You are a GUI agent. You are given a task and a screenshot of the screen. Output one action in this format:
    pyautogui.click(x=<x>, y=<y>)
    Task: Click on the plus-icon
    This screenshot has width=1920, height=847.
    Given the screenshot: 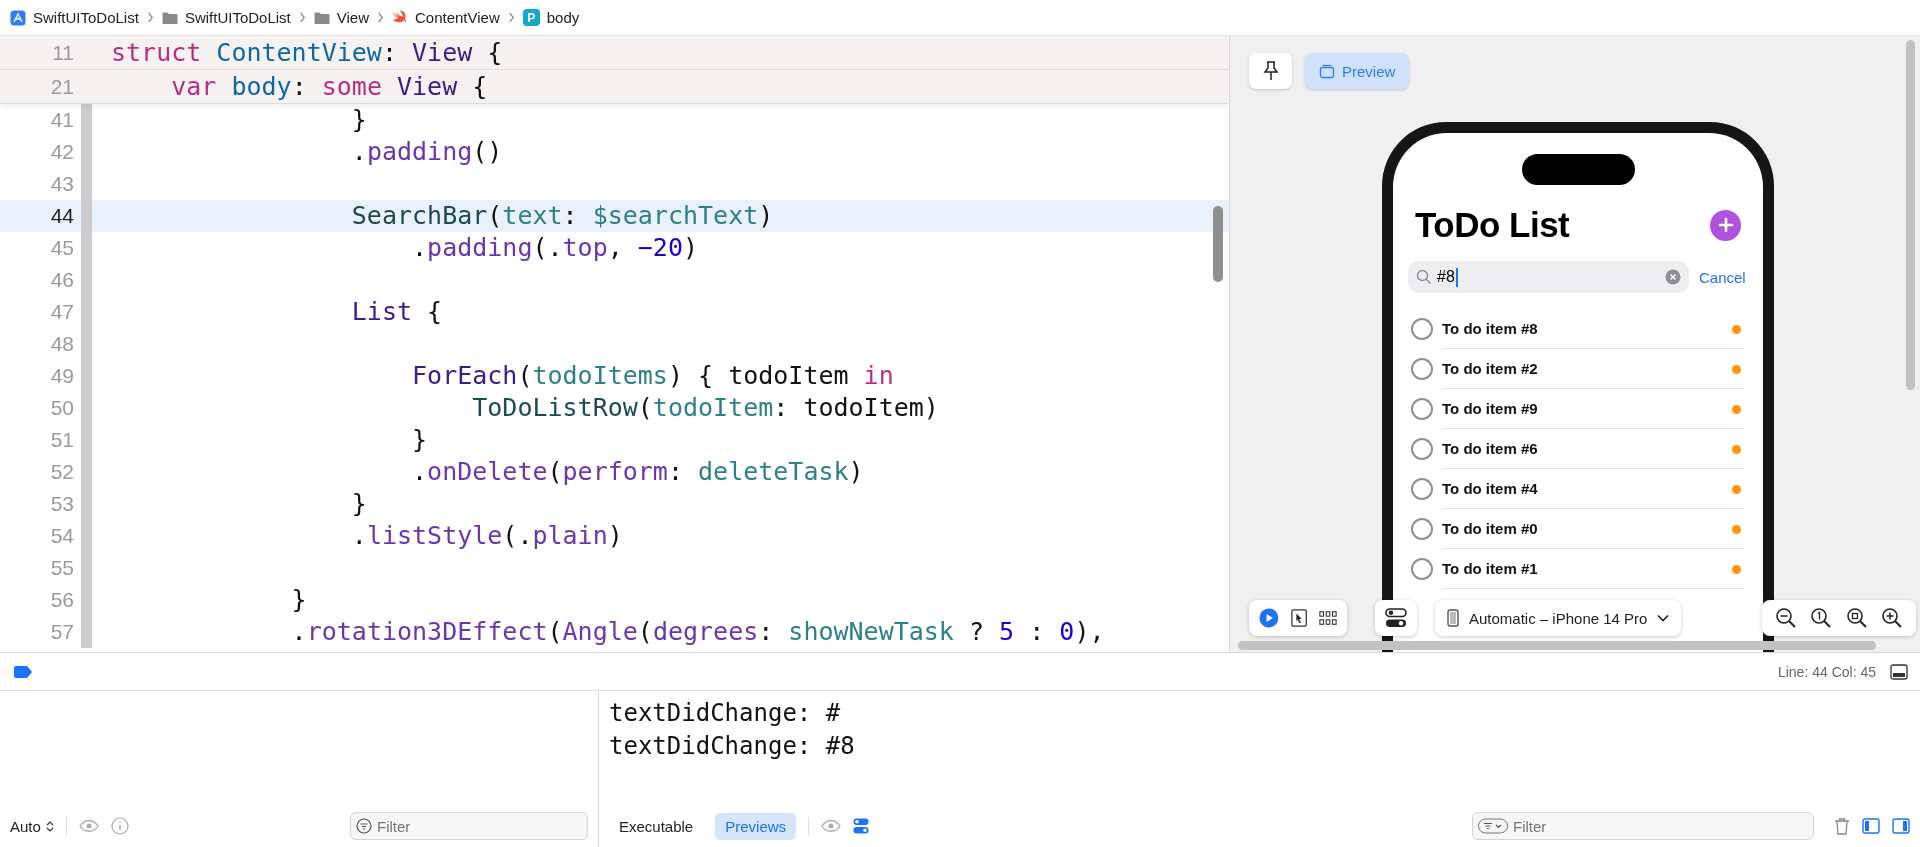 What is the action you would take?
    pyautogui.click(x=1725, y=225)
    